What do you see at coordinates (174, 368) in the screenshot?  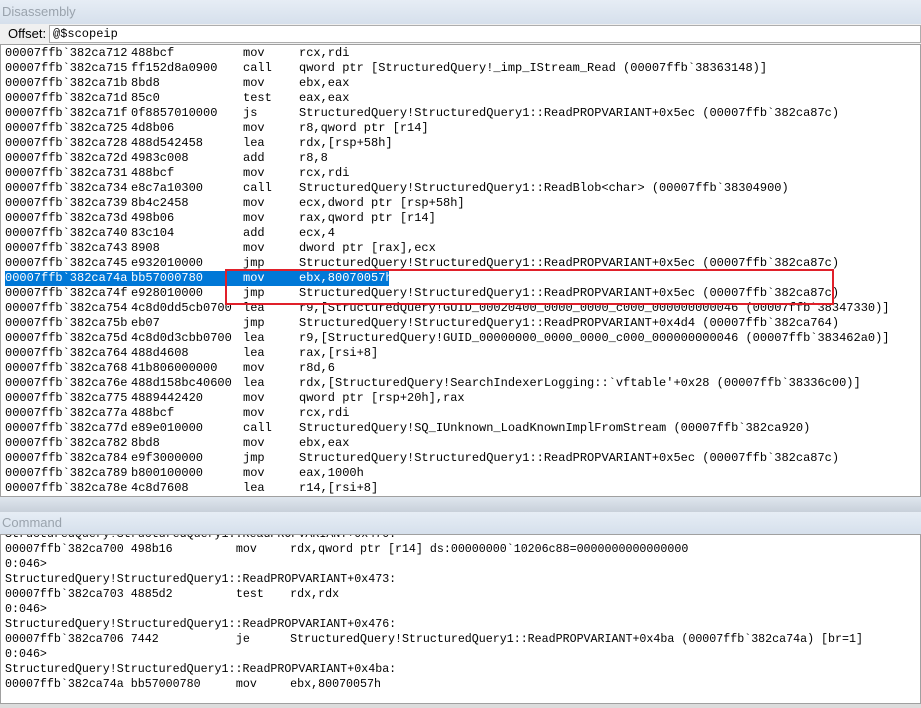 I see `opcode-bytes: 41b806000000` at bounding box center [174, 368].